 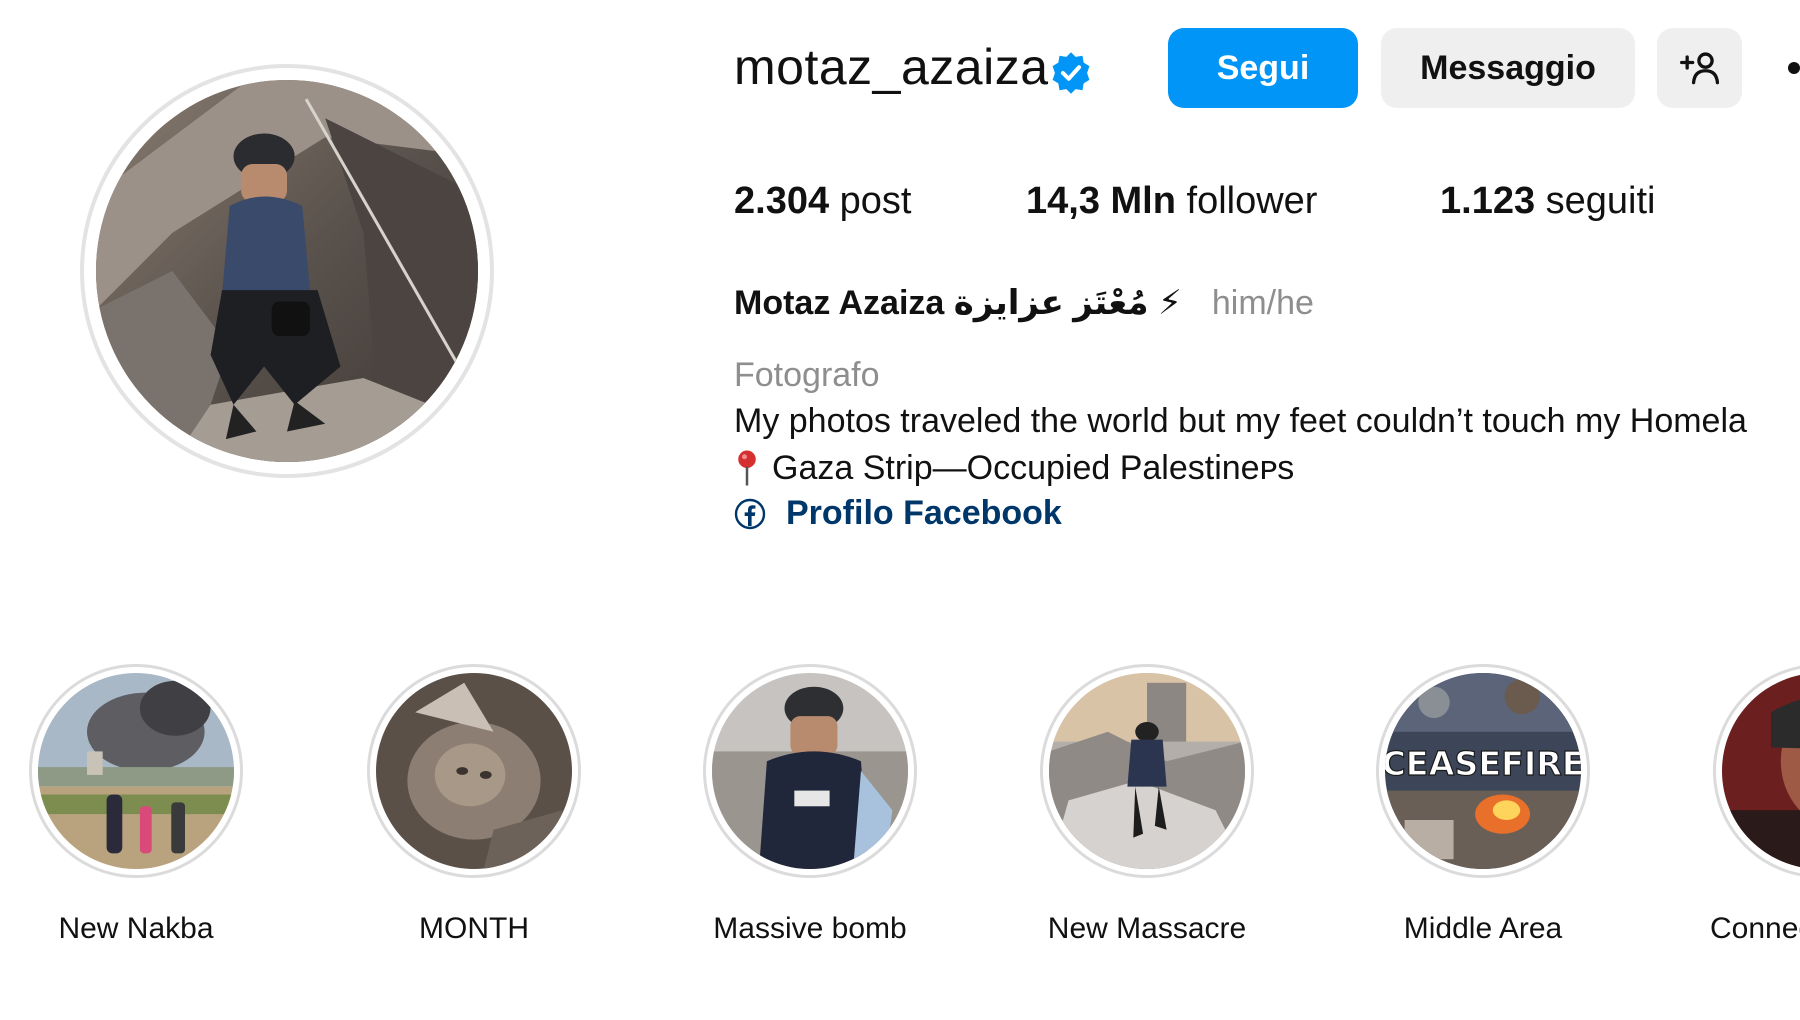 What do you see at coordinates (1755, 928) in the screenshot?
I see `highlight-label: Connec` at bounding box center [1755, 928].